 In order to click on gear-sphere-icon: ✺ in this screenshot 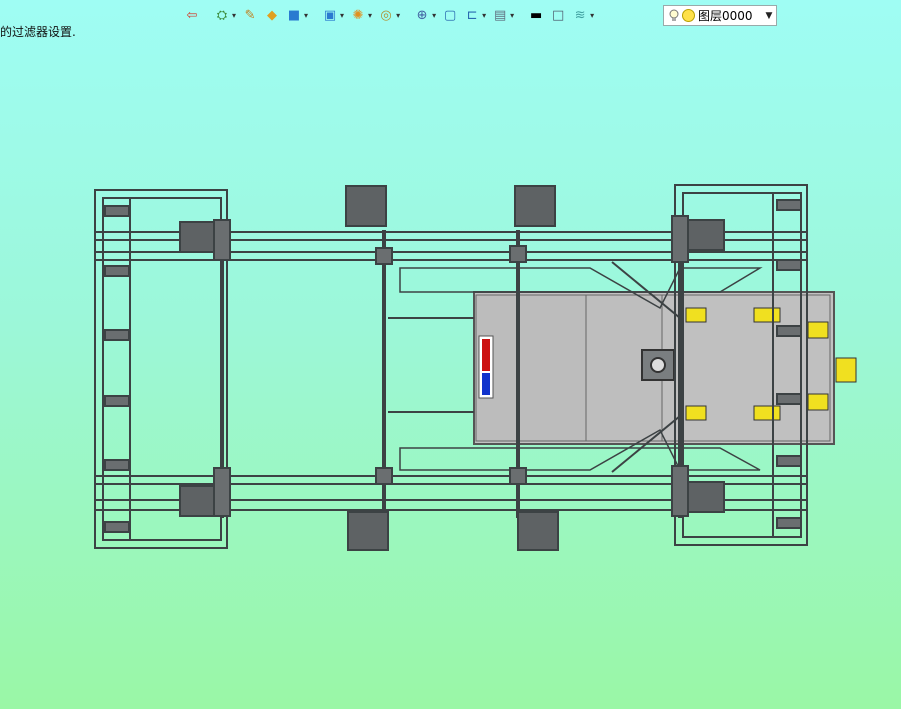, I will do `click(358, 15)`.